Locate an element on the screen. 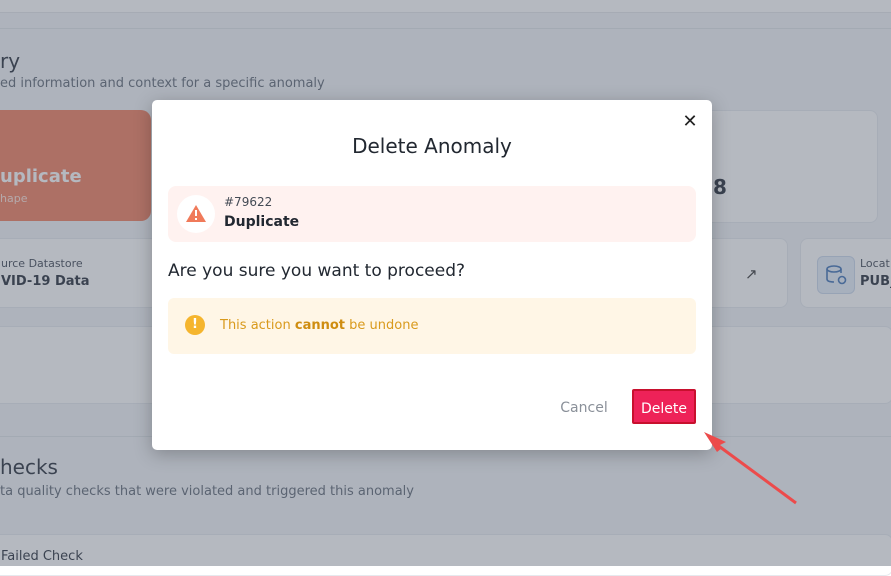  close-icon: ✕ is located at coordinates (690, 122).